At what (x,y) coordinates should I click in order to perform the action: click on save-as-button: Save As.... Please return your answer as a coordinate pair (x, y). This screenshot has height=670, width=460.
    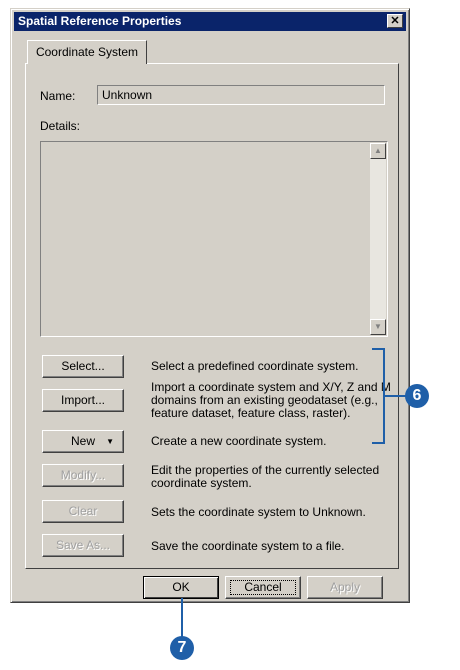
    Looking at the image, I should click on (83, 545).